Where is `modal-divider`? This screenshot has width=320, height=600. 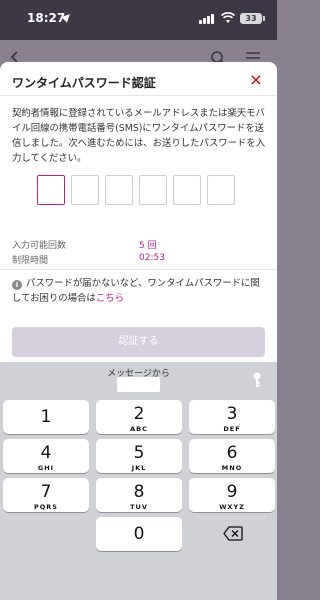
modal-divider is located at coordinates (138, 95).